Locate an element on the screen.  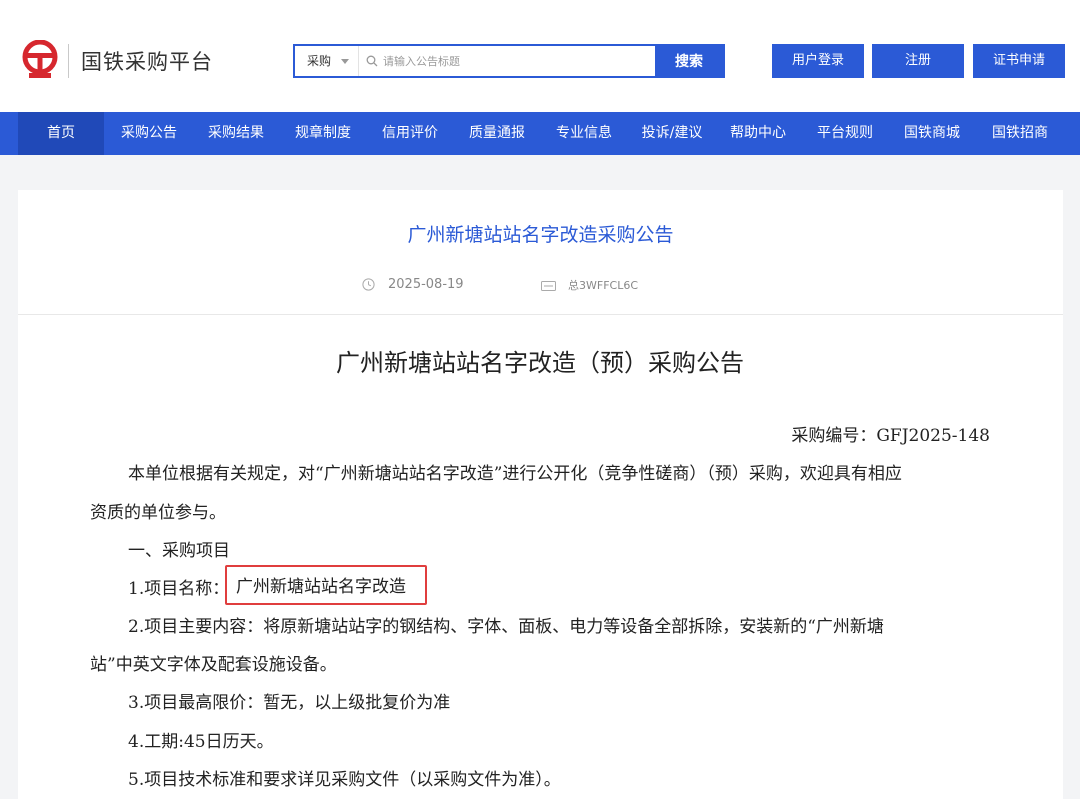
search-bar: 采购 搜索 is located at coordinates (509, 61).